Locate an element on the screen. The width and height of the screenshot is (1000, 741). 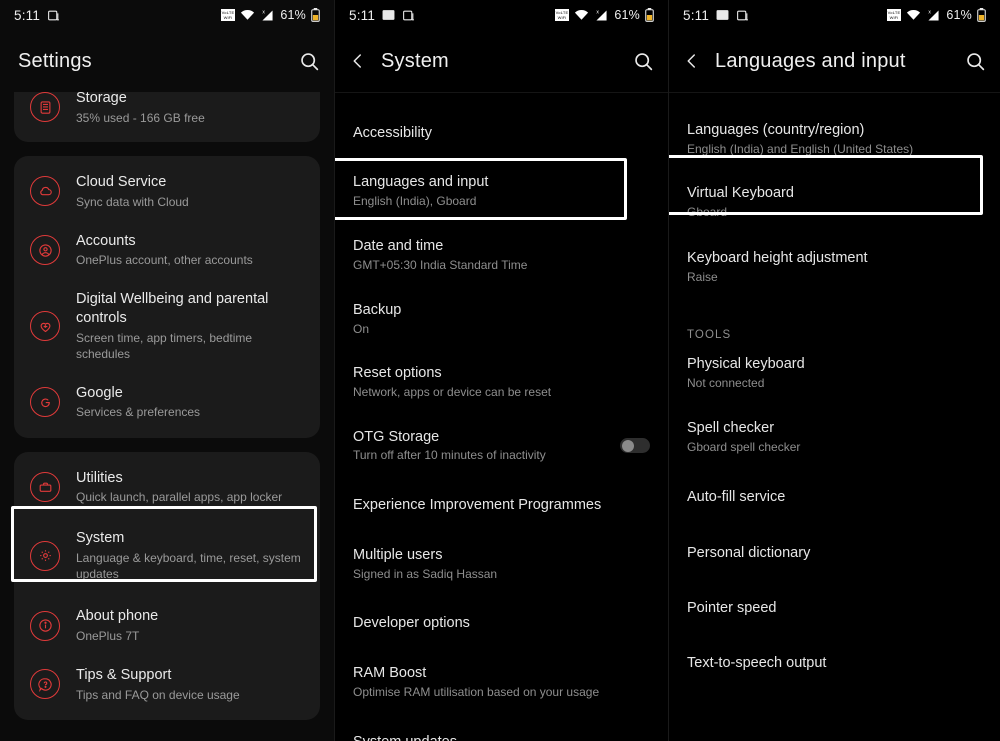
image-icon is located at coordinates (722, 15).